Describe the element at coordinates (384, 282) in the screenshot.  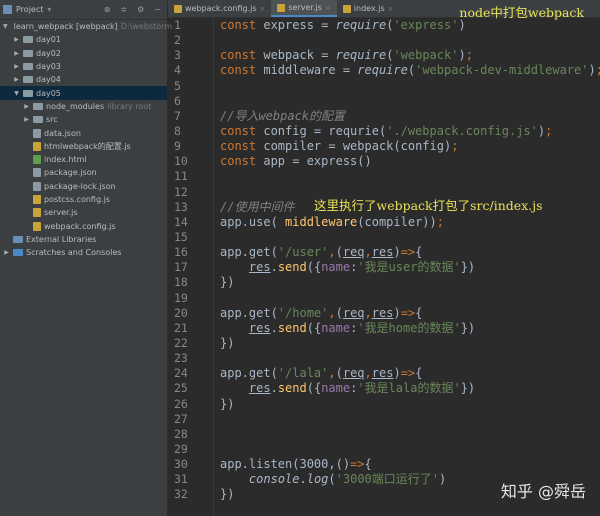
I see `code-line: 18})` at that location.